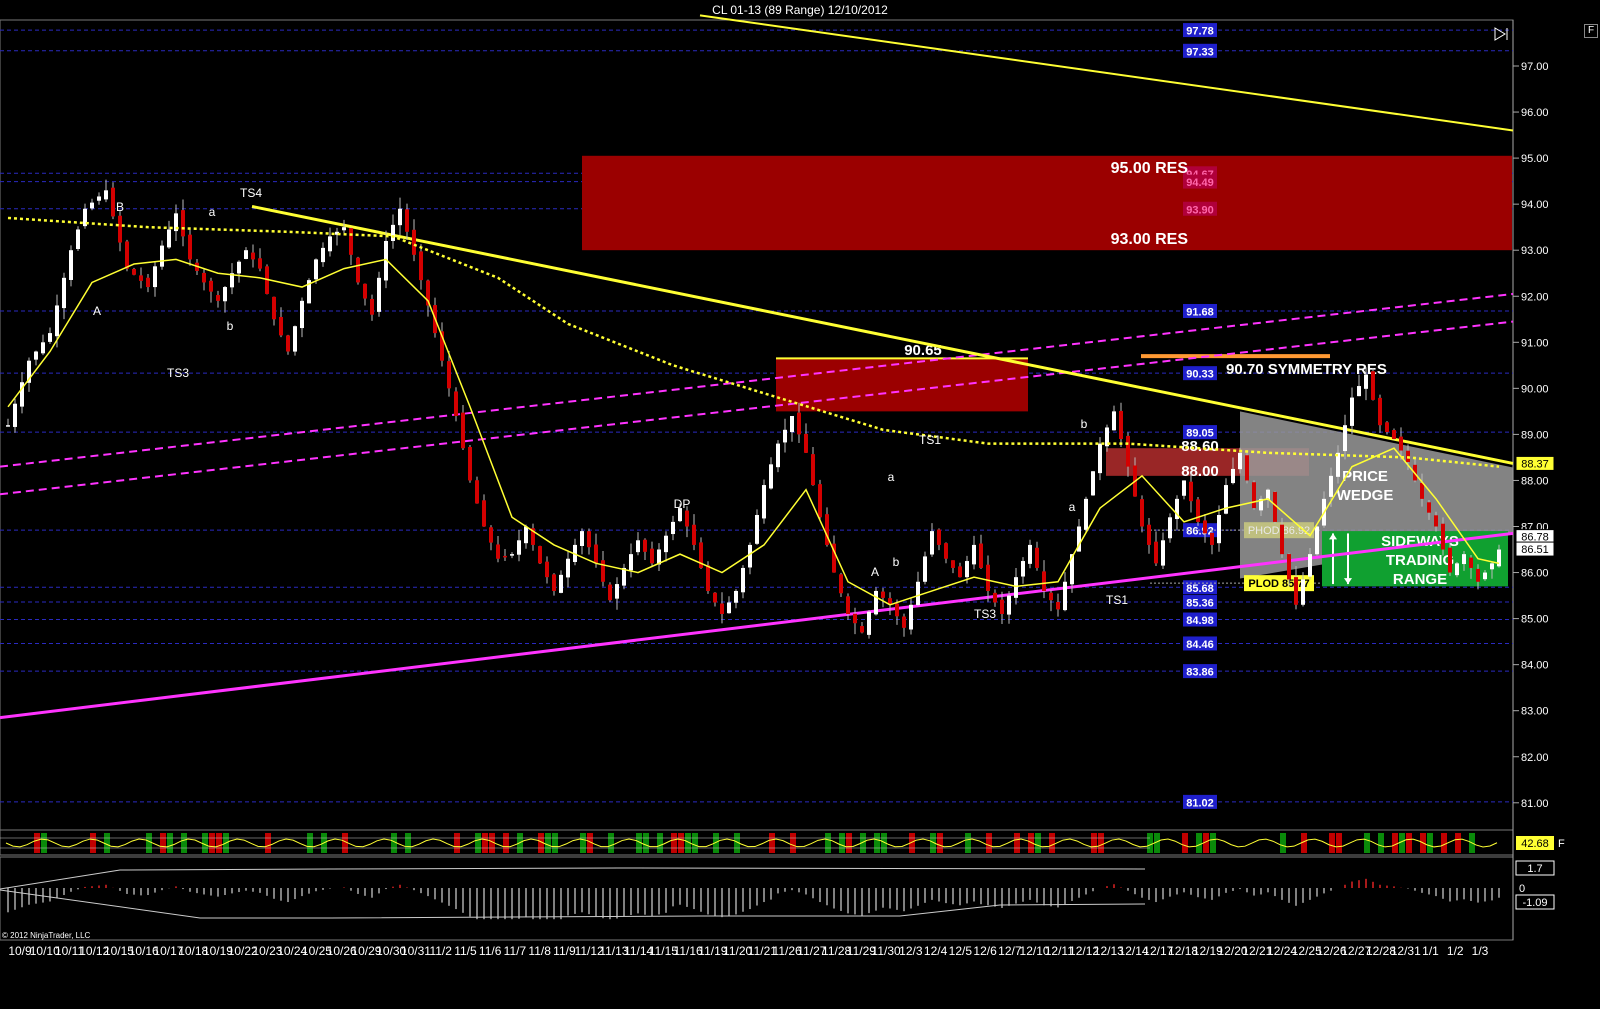 The height and width of the screenshot is (1009, 1600). What do you see at coordinates (539, 951) in the screenshot?
I see `x-tick-label: 11/8` at bounding box center [539, 951].